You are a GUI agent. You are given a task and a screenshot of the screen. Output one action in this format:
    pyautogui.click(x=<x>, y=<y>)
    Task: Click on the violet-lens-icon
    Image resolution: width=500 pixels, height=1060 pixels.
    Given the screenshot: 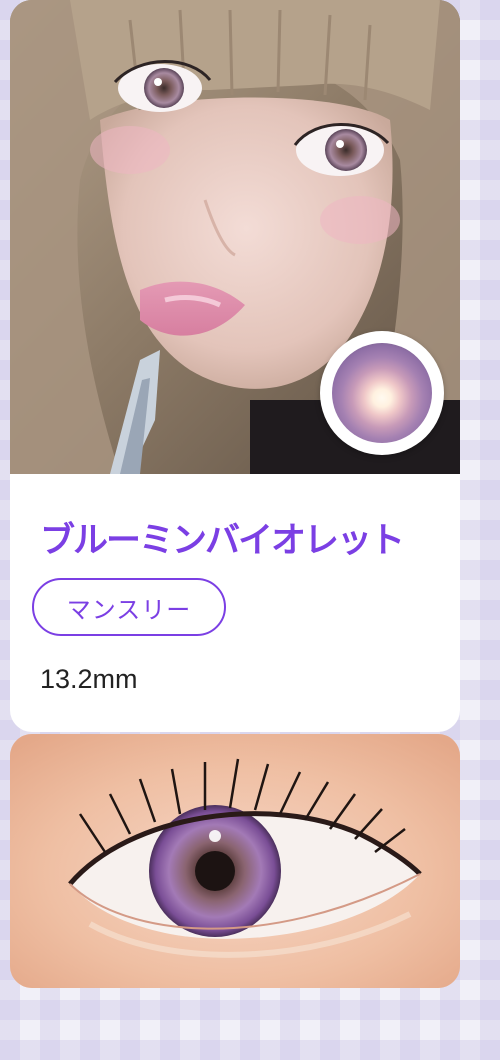 What is the action you would take?
    pyautogui.click(x=382, y=393)
    